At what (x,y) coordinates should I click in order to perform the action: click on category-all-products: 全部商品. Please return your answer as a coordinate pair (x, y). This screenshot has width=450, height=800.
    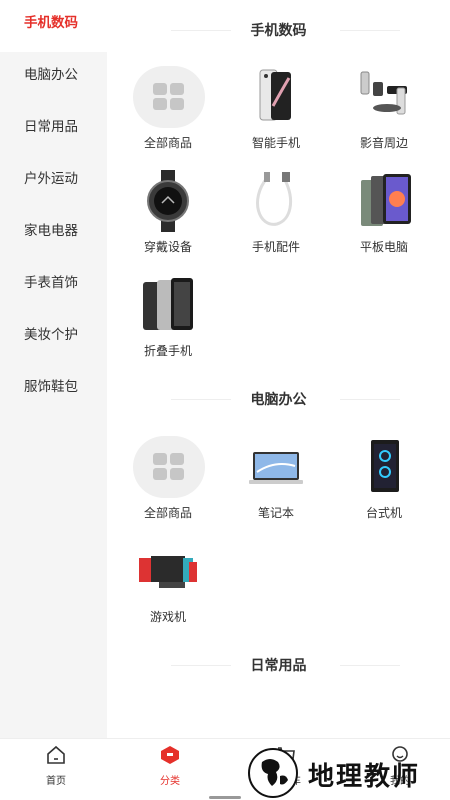
    Looking at the image, I should click on (156, 114).